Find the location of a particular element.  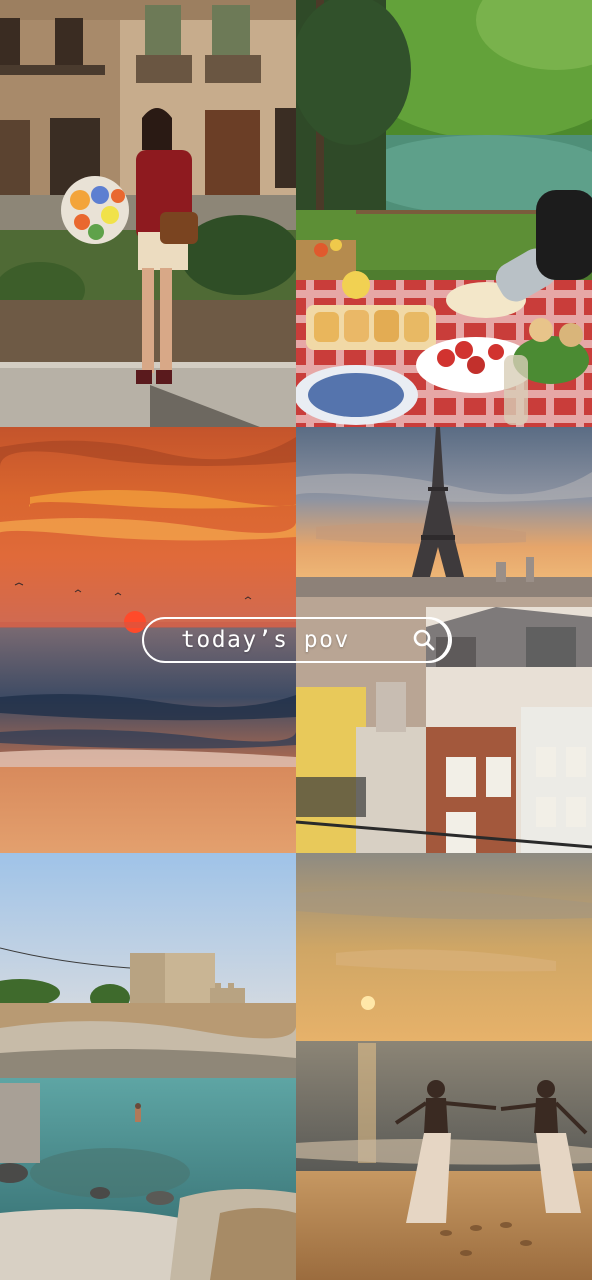

search-icon is located at coordinates (424, 640).